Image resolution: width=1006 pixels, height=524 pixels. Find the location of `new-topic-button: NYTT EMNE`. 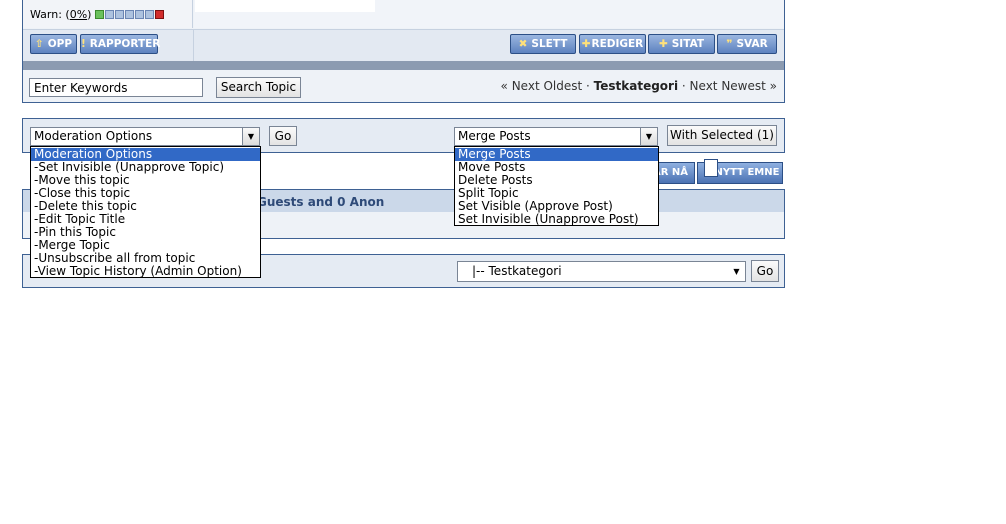

new-topic-button: NYTT EMNE is located at coordinates (740, 171).